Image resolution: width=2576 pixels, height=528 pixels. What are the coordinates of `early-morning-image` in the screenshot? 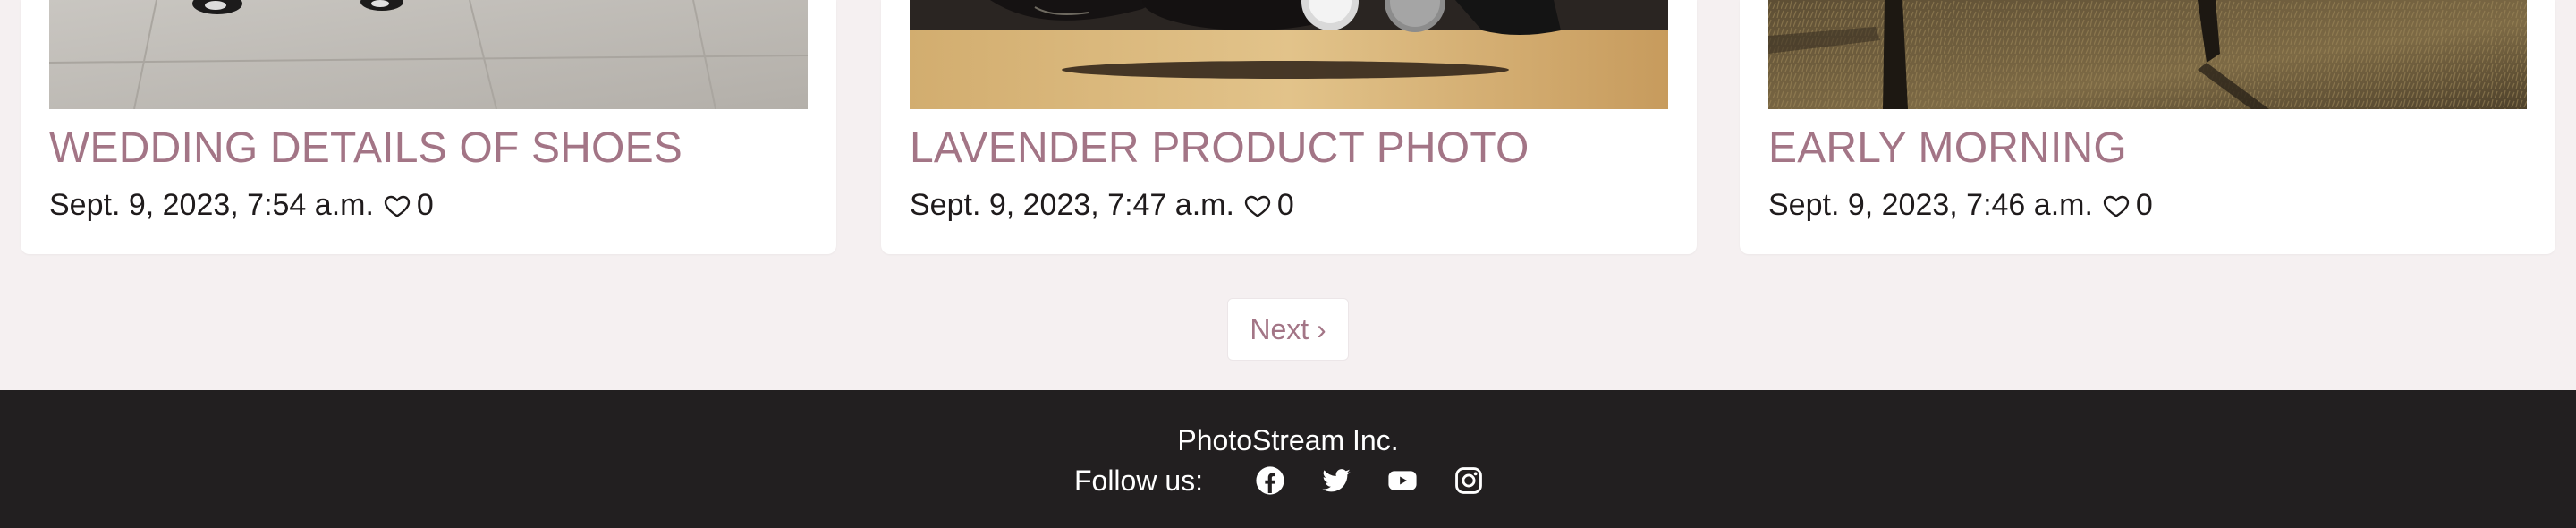 It's located at (2147, 54).